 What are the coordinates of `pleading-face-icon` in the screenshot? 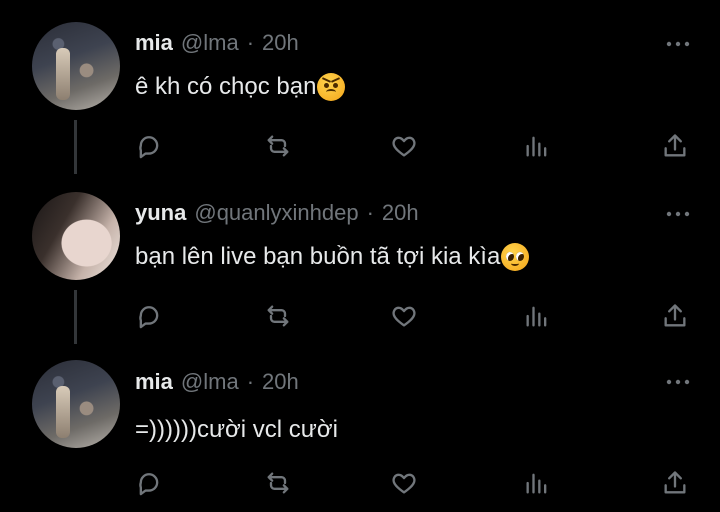 It's located at (515, 257).